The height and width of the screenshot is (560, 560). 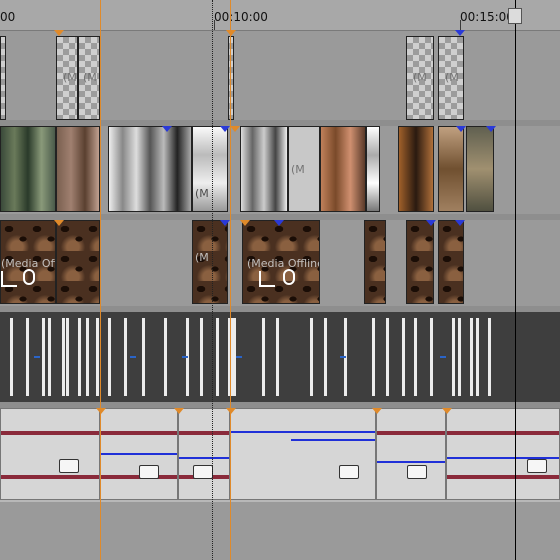 What do you see at coordinates (213, 280) in the screenshot?
I see `snap-guide-line` at bounding box center [213, 280].